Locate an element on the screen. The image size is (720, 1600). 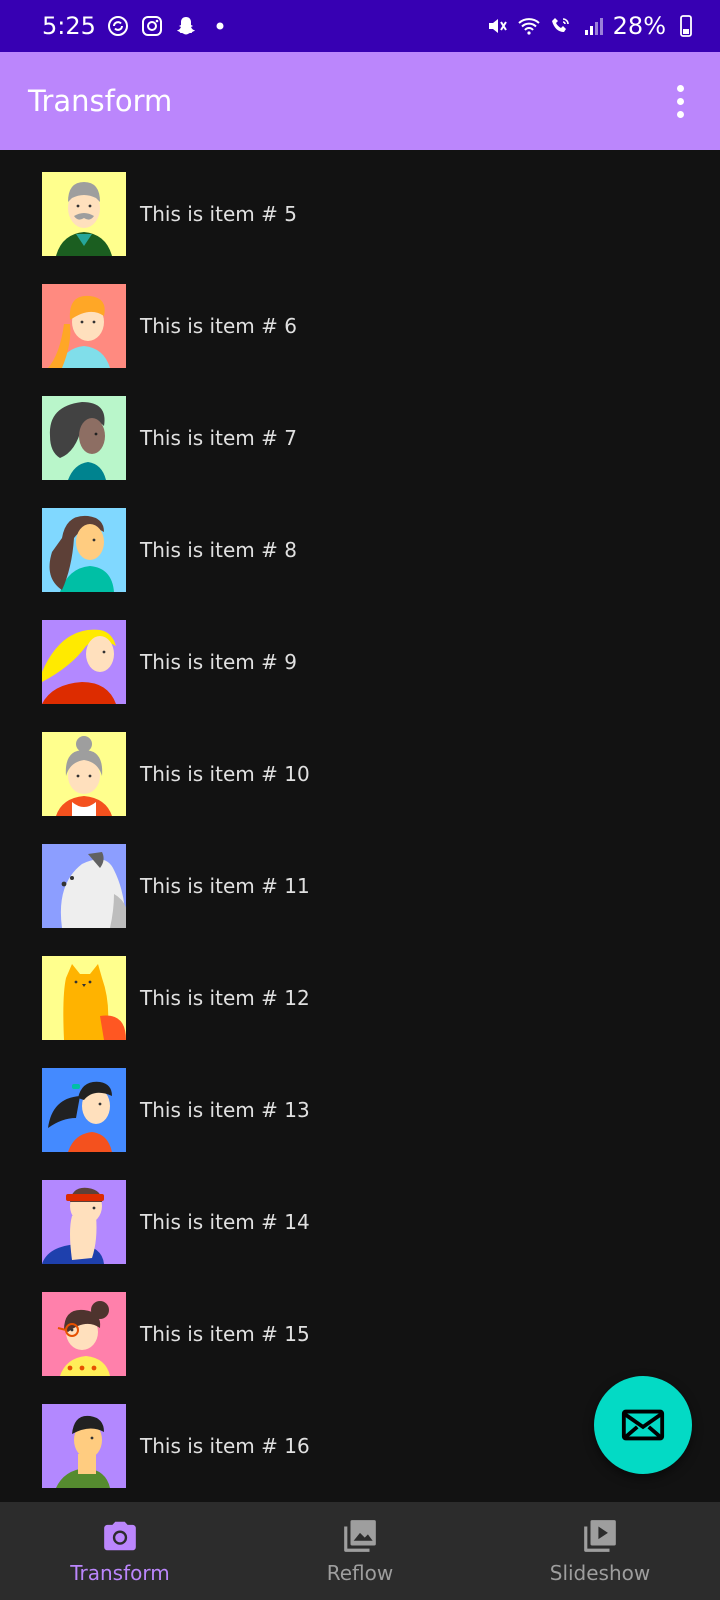
image-icon is located at coordinates (360, 1536).